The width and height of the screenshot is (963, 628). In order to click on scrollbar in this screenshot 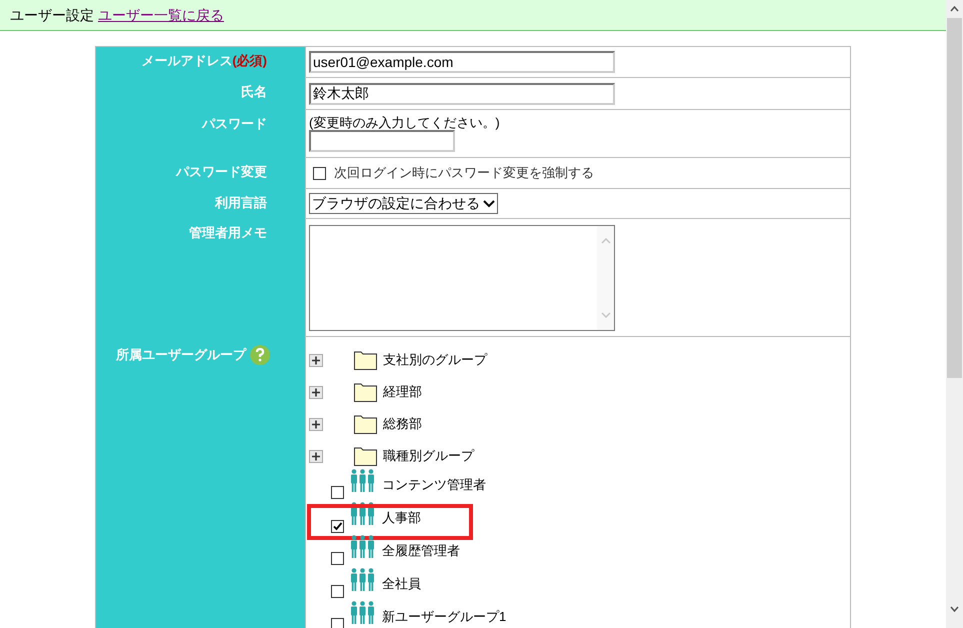, I will do `click(954, 314)`.